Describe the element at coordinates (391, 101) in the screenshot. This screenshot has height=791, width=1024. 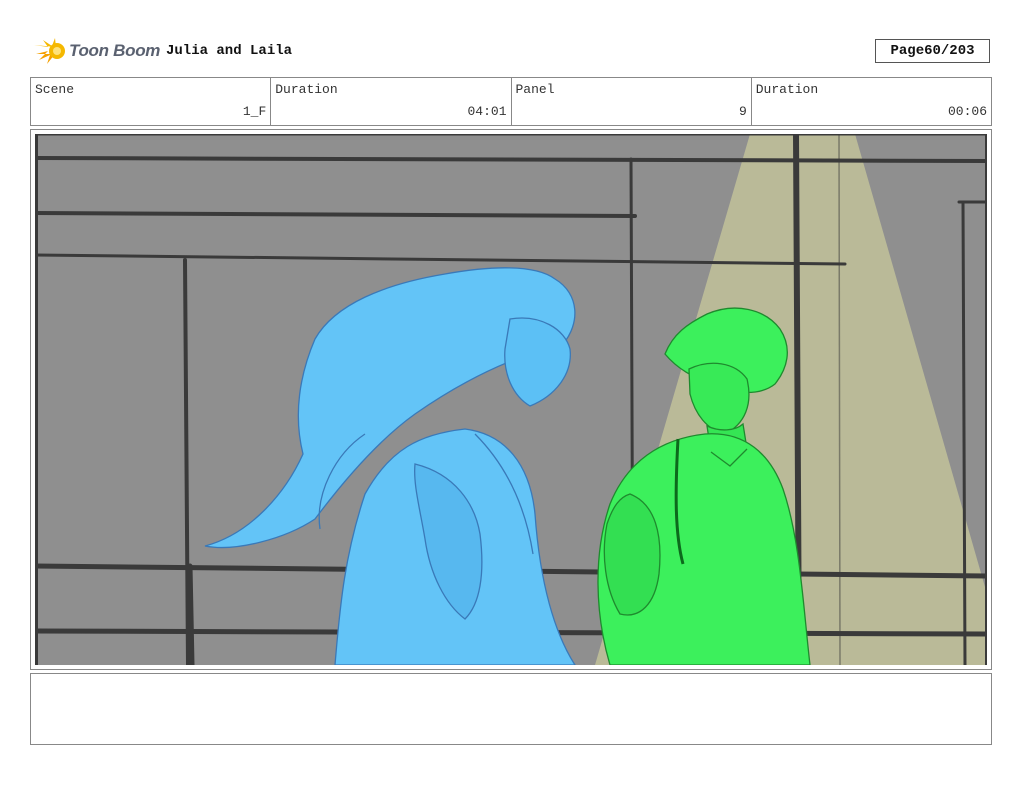
I see `scene-duration-cell: Duration 04:01` at that location.